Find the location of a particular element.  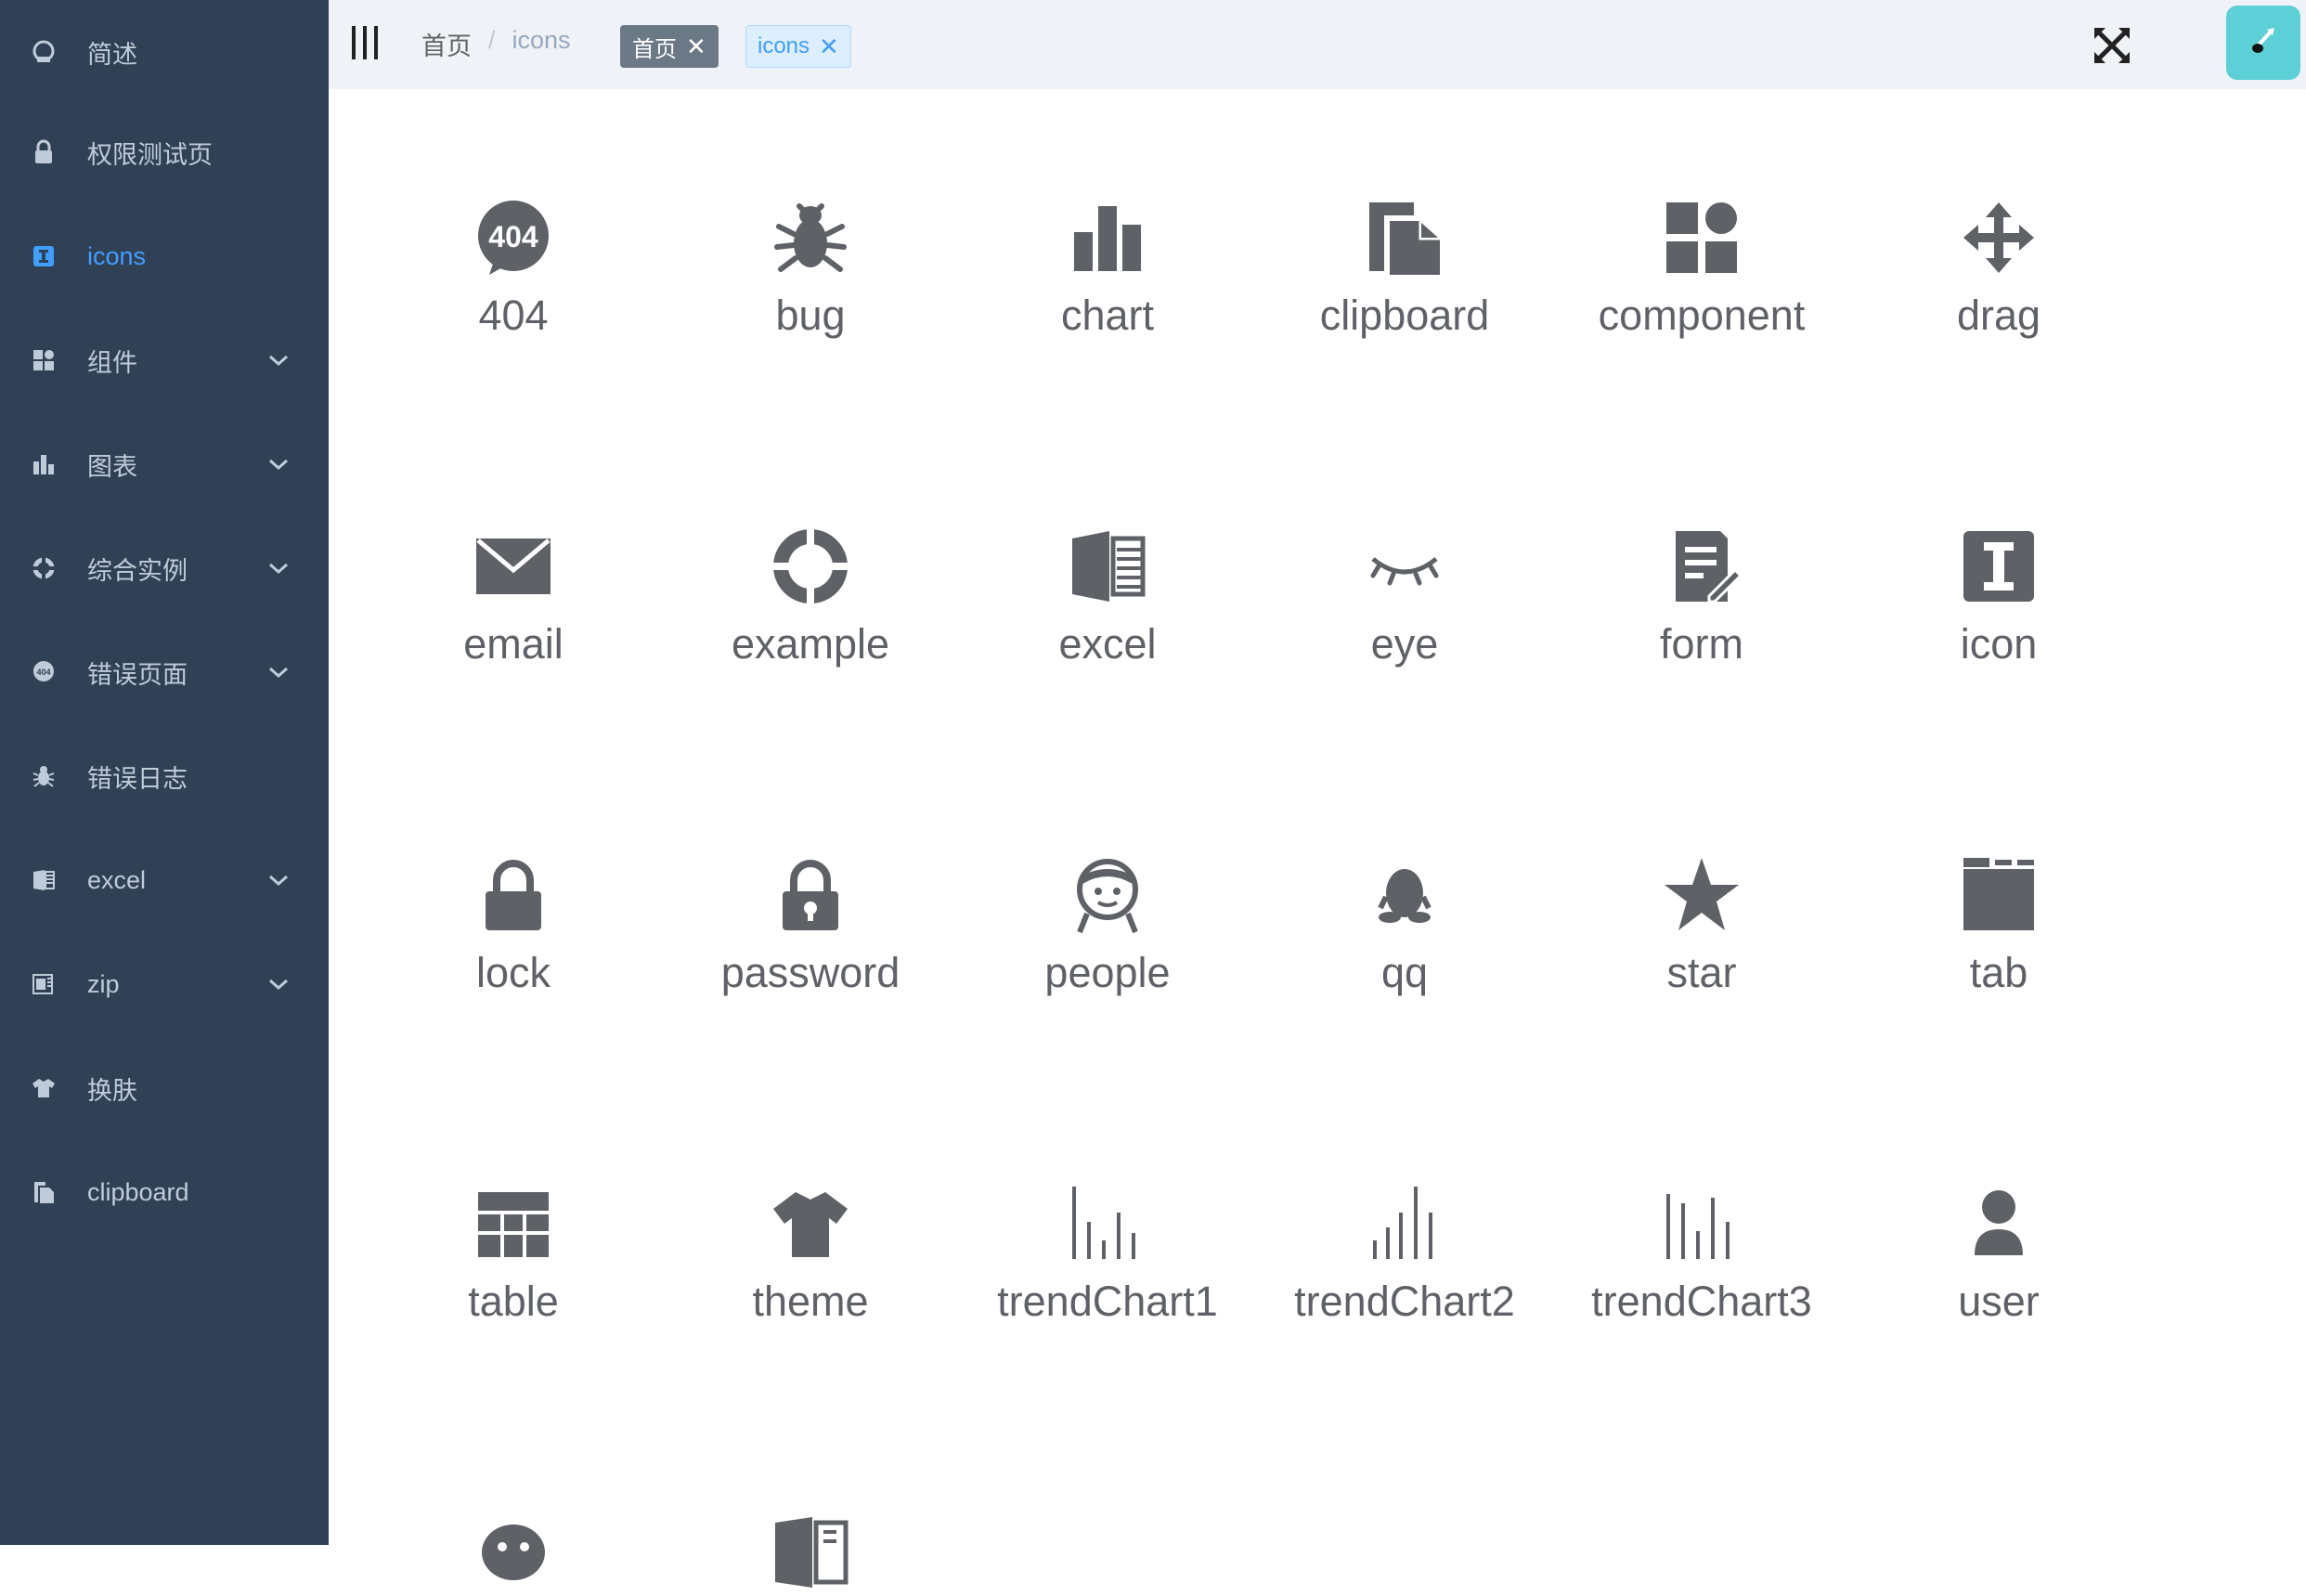

icon-item-bug: bug is located at coordinates (811, 214).